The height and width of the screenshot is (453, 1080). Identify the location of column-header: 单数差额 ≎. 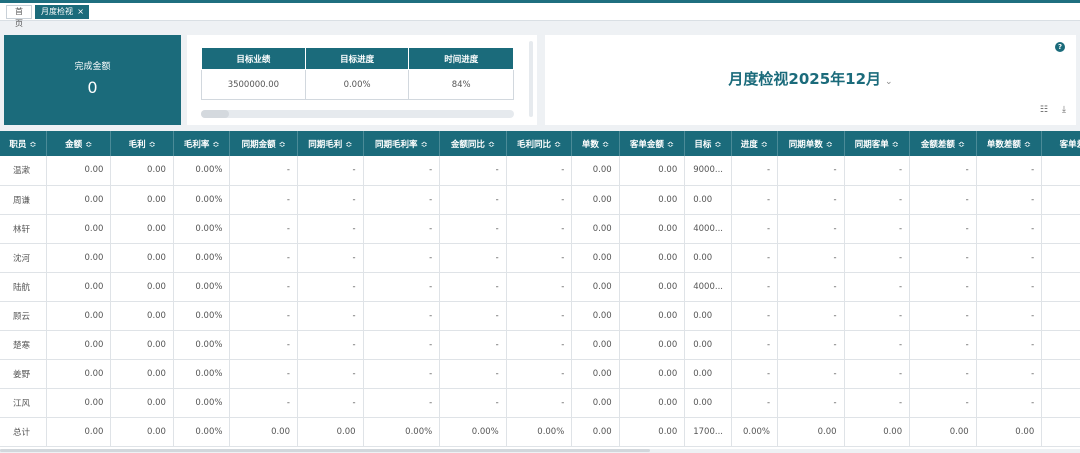
(1009, 143).